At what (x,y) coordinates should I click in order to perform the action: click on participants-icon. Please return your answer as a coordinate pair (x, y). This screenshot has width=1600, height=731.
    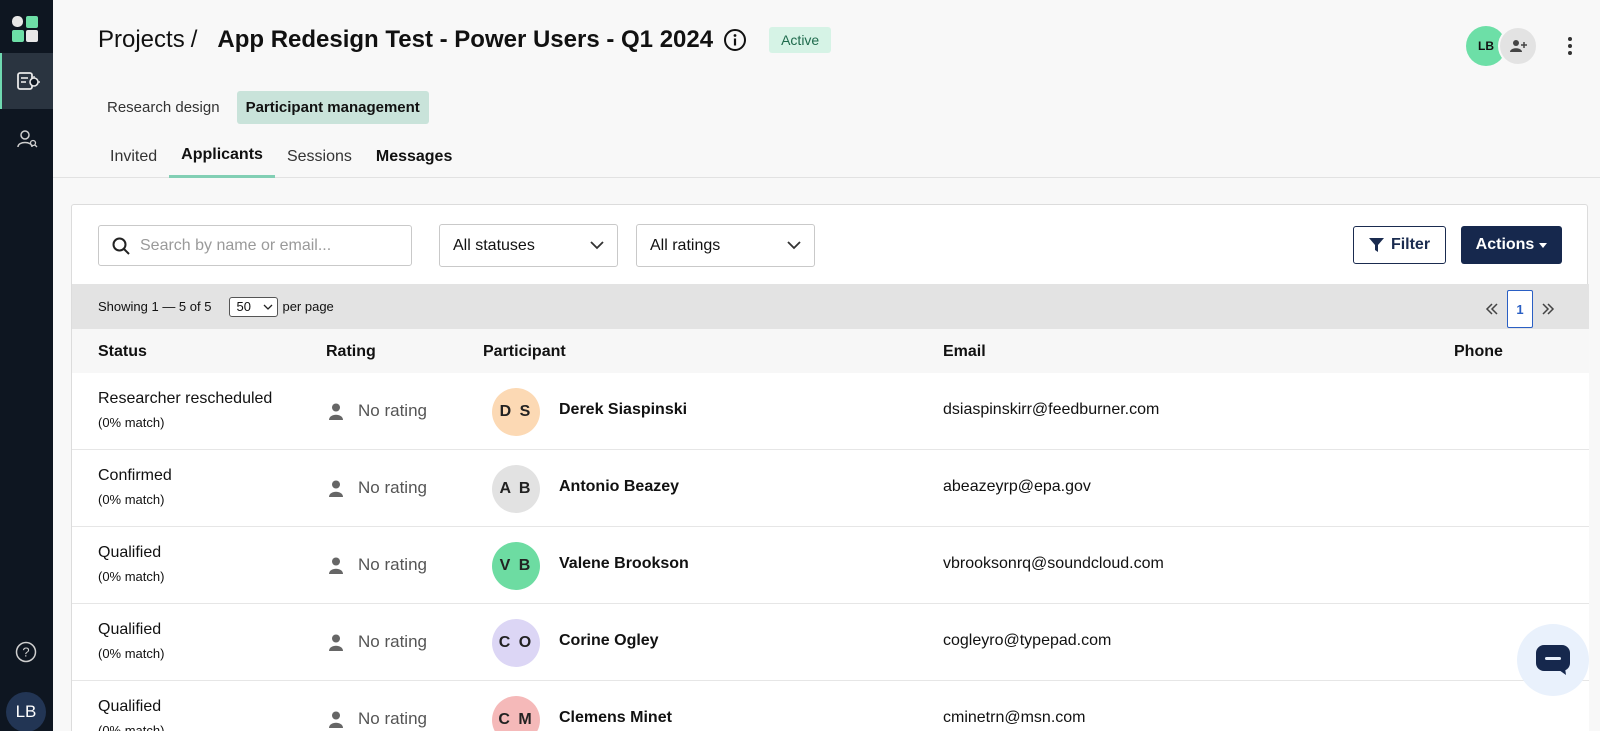
    Looking at the image, I should click on (26, 139).